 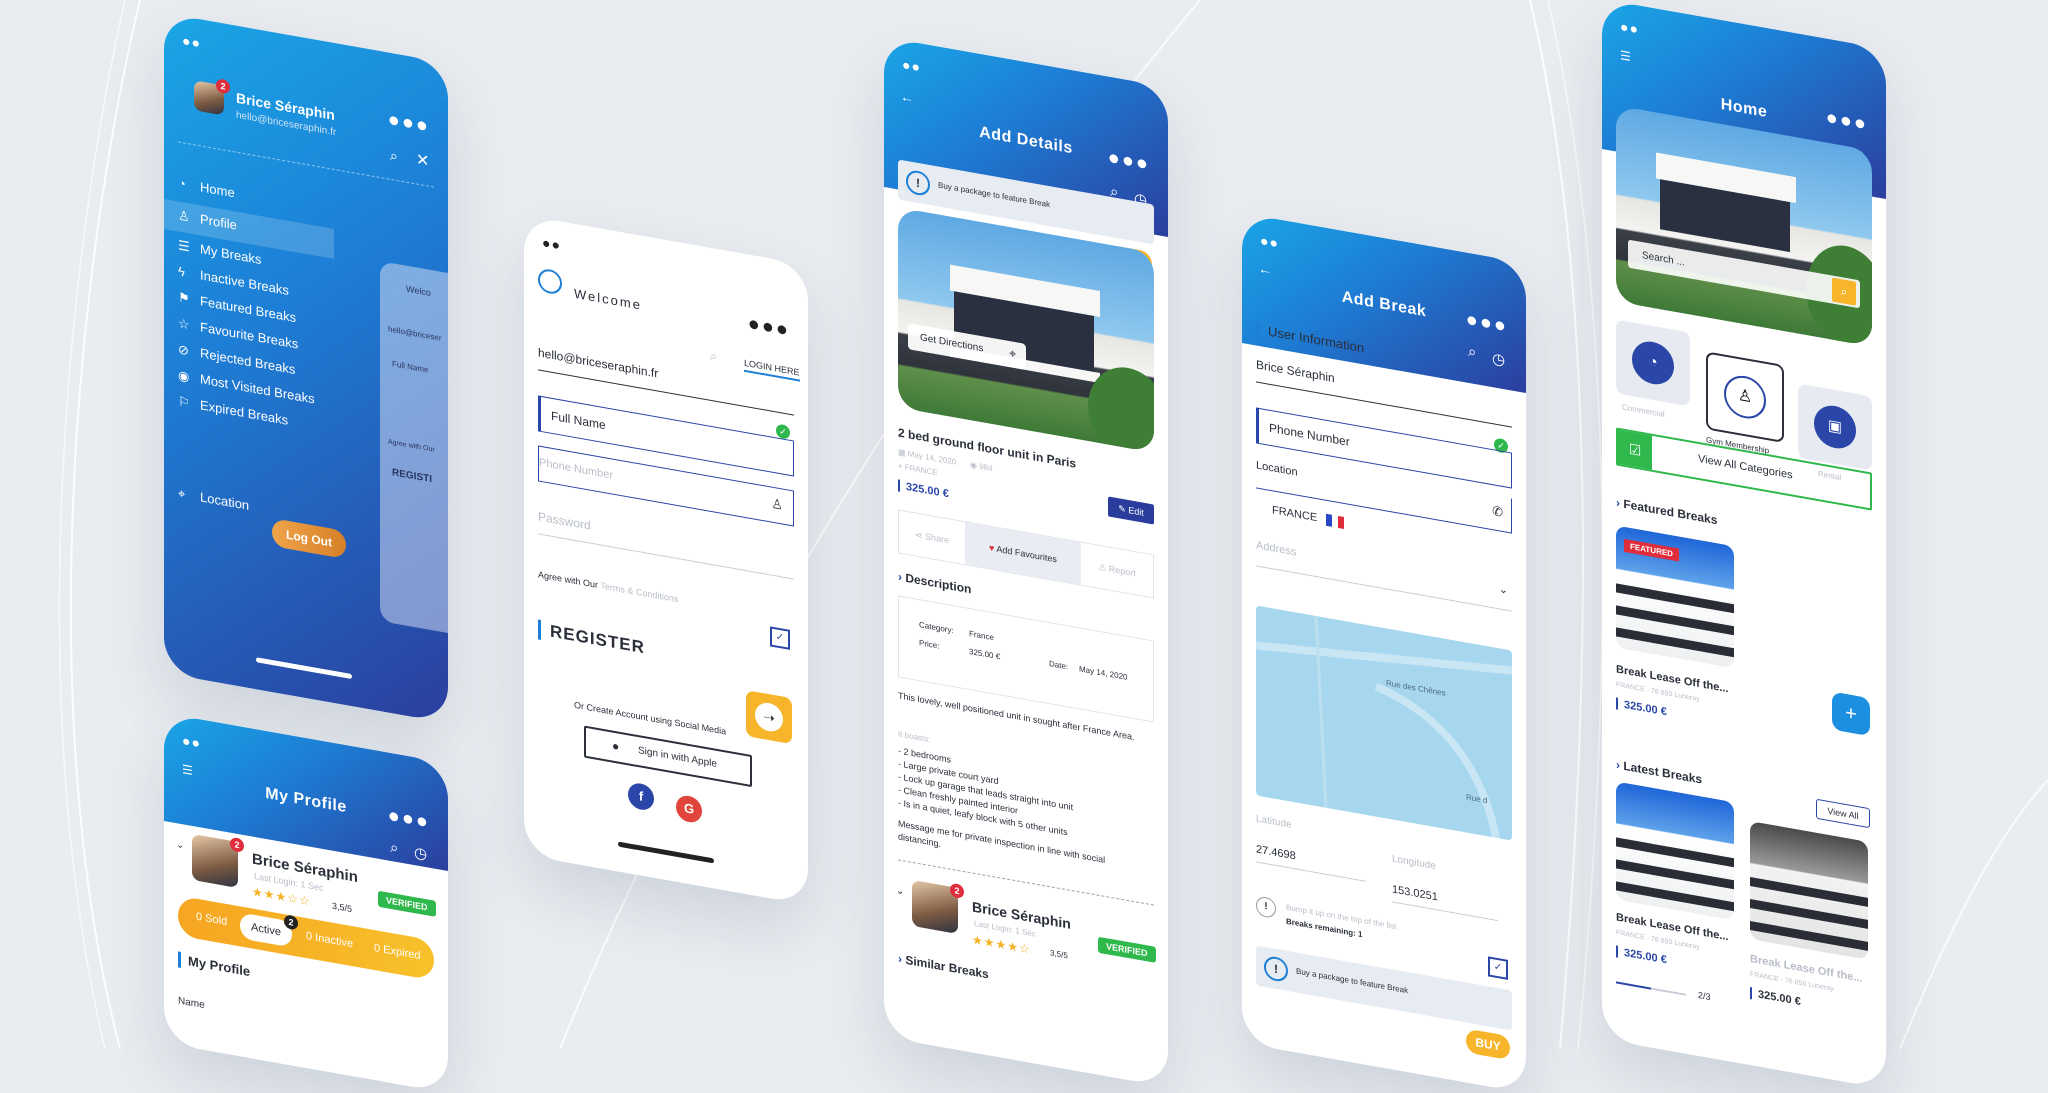 I want to click on latest-card-image, so click(x=1675, y=851).